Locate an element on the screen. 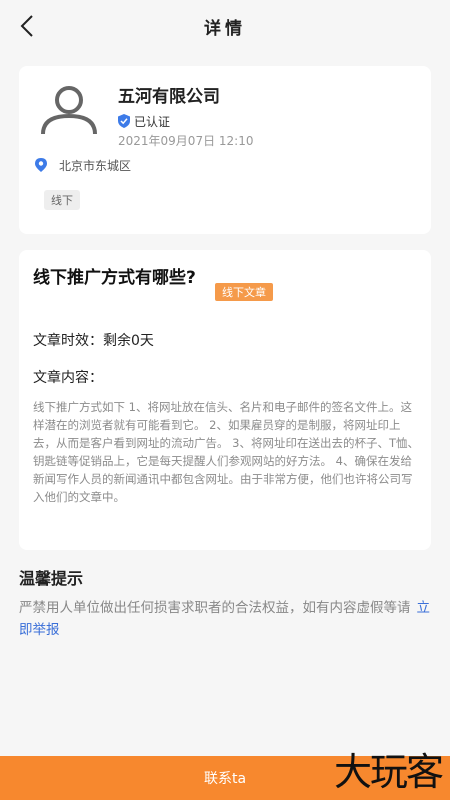 This screenshot has height=800, width=450. offline-tag: 线下 is located at coordinates (62, 200).